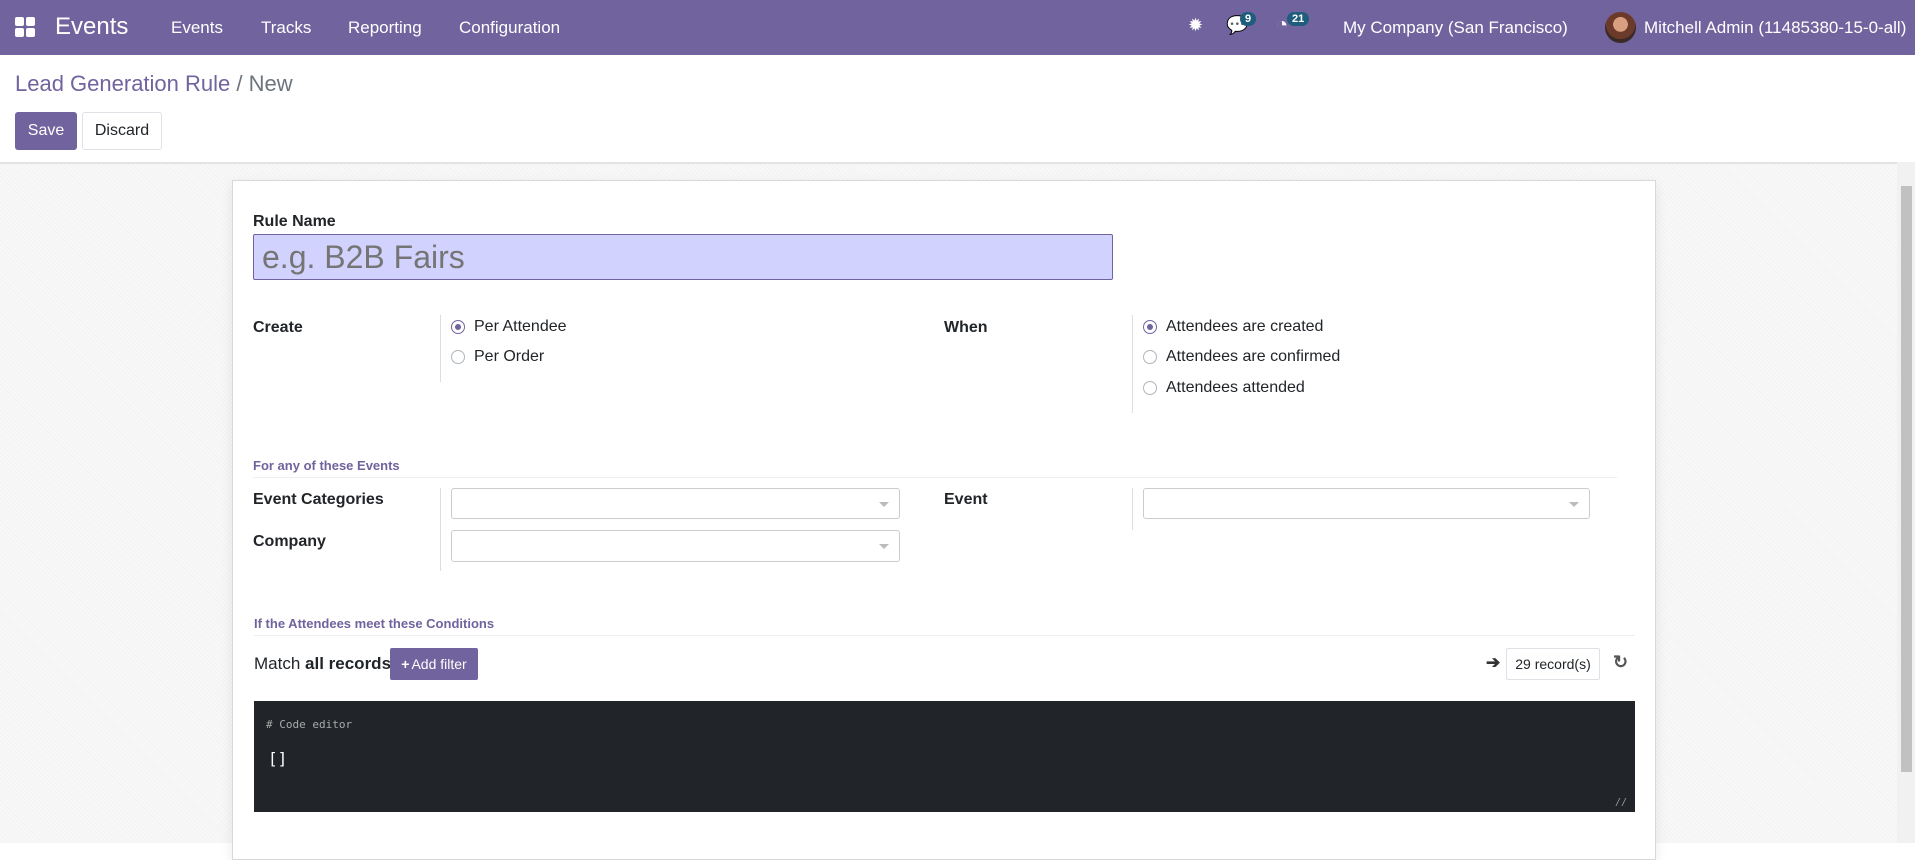  What do you see at coordinates (1235, 387) in the screenshot?
I see `radio-label: Attendees attended` at bounding box center [1235, 387].